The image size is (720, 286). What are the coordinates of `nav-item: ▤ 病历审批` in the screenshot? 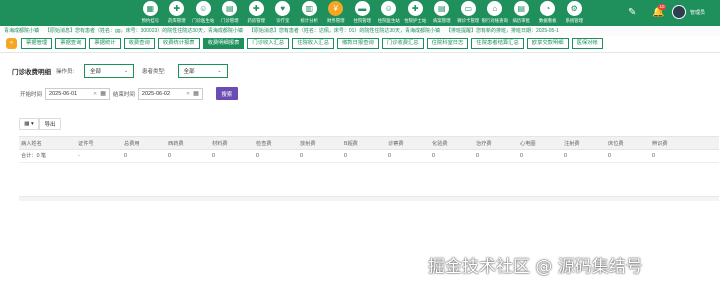 It's located at (521, 12).